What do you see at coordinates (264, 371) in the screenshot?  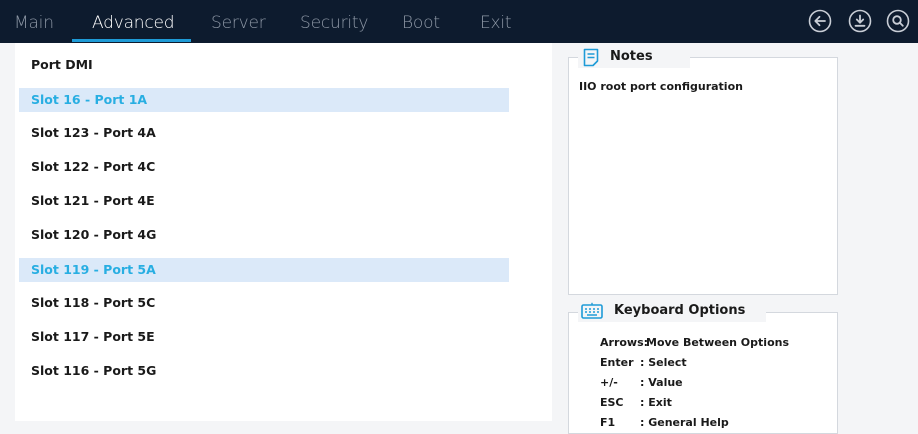 I see `list-item-slot-116-port-5g: Slot 116 - Port 5G` at bounding box center [264, 371].